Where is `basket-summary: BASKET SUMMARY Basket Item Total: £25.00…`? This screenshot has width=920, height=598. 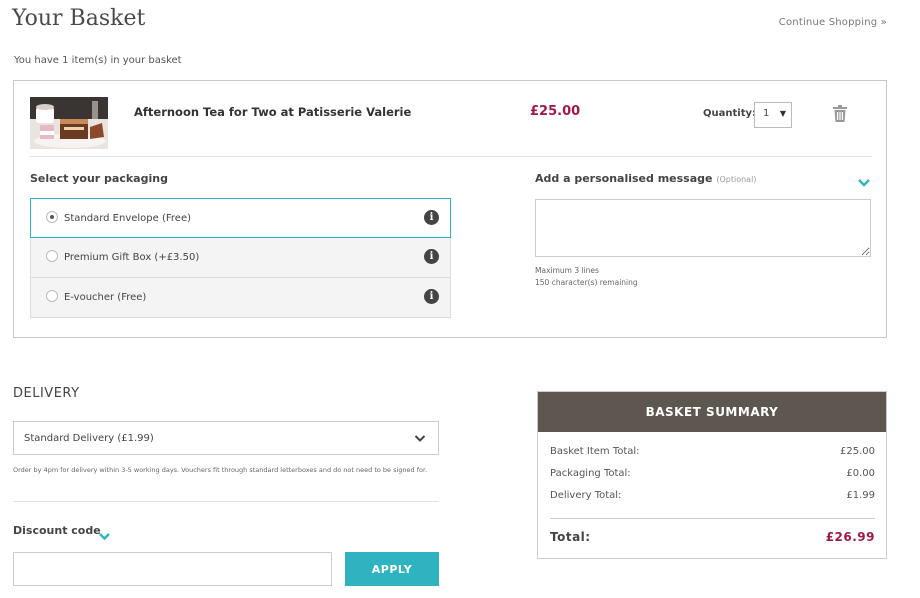 basket-summary: BASKET SUMMARY Basket Item Total: £25.00… is located at coordinates (712, 475).